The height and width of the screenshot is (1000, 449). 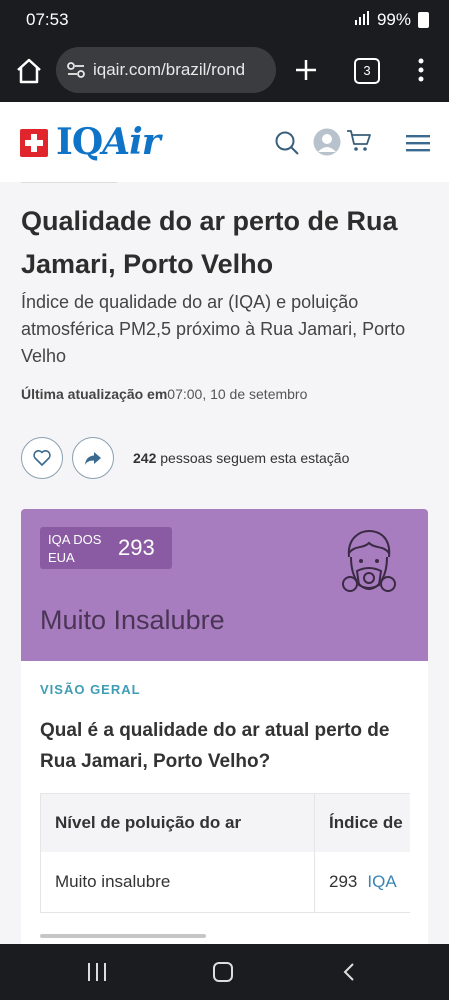 I want to click on tab-switcher-button: 3, so click(x=367, y=71).